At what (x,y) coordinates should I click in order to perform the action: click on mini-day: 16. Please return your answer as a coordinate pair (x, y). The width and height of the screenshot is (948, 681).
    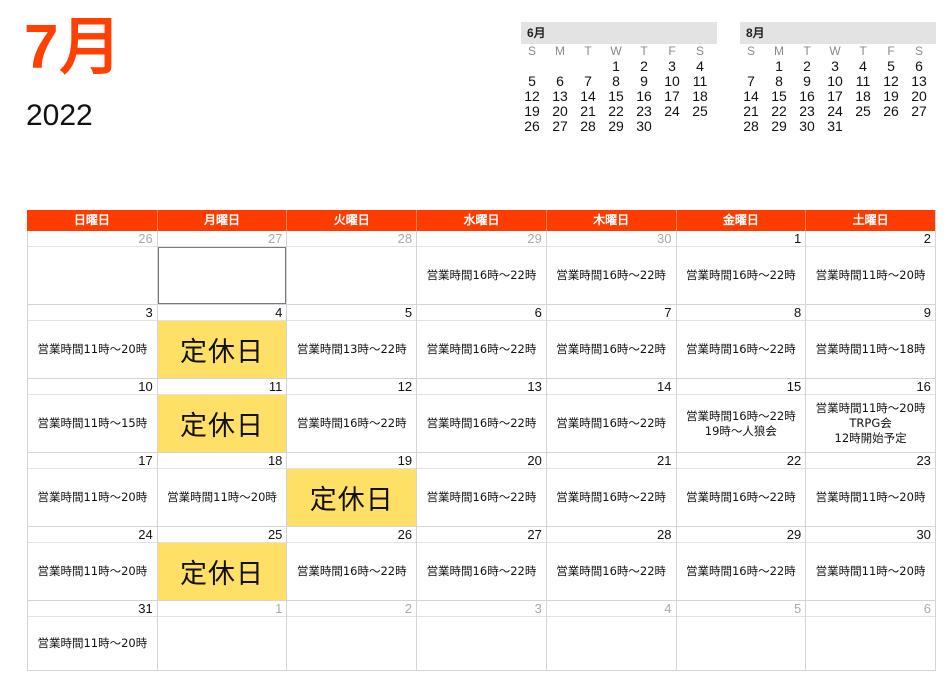
    Looking at the image, I should click on (644, 96).